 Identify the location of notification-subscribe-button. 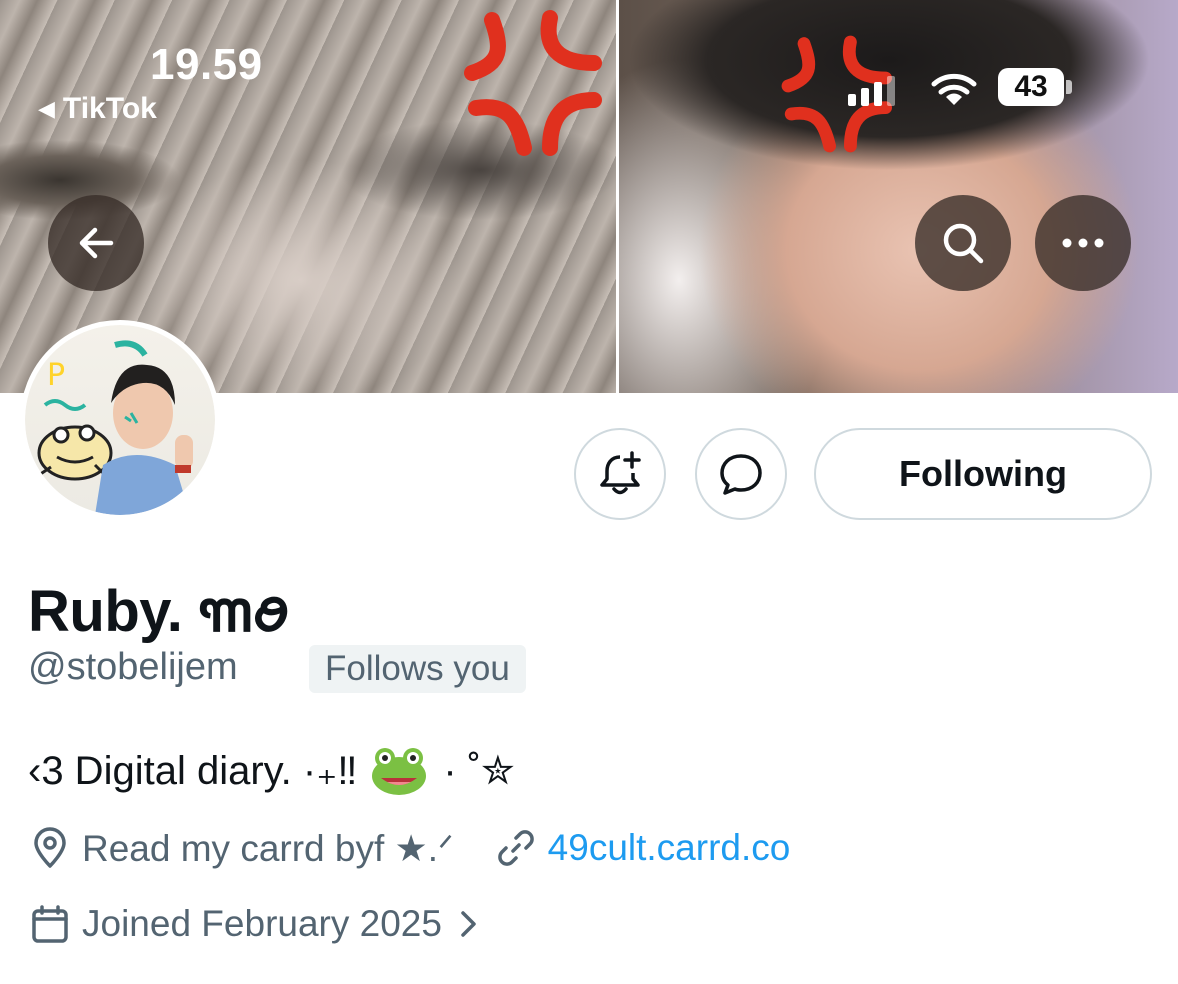
(620, 474).